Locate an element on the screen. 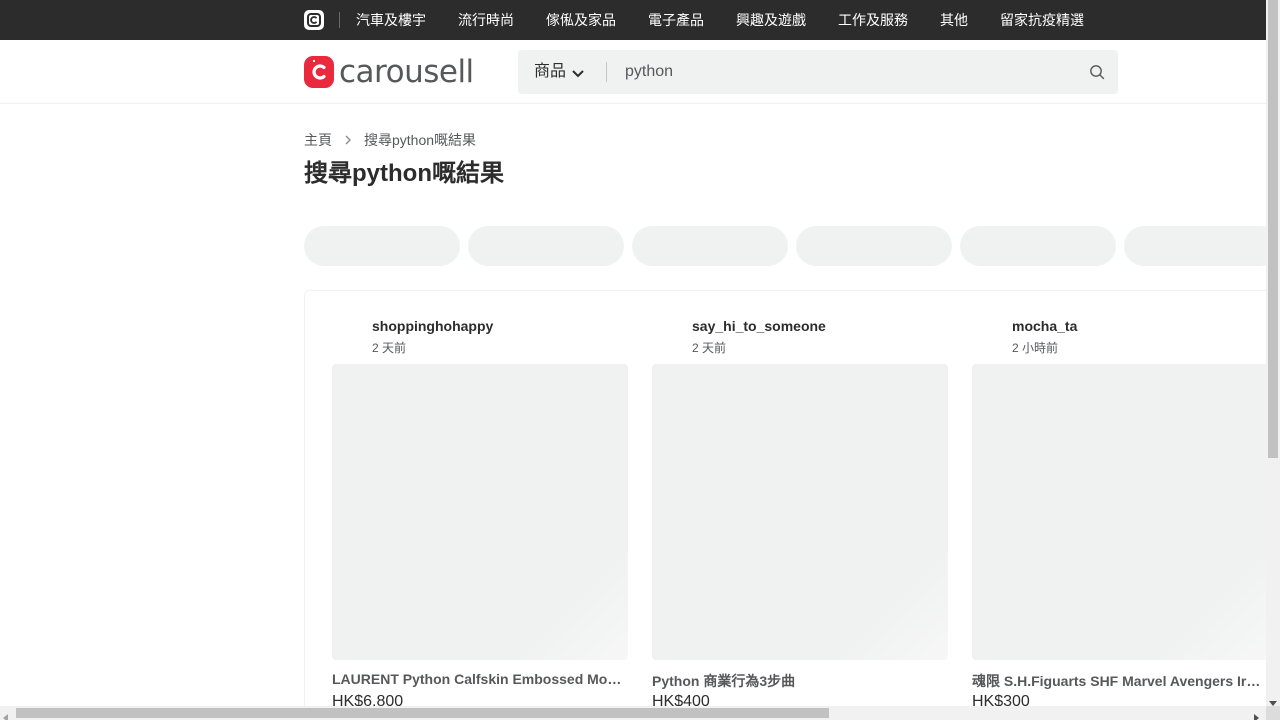 Image resolution: width=1280 pixels, height=720 pixels. scroll-left-arrow-icon is located at coordinates (6, 714).